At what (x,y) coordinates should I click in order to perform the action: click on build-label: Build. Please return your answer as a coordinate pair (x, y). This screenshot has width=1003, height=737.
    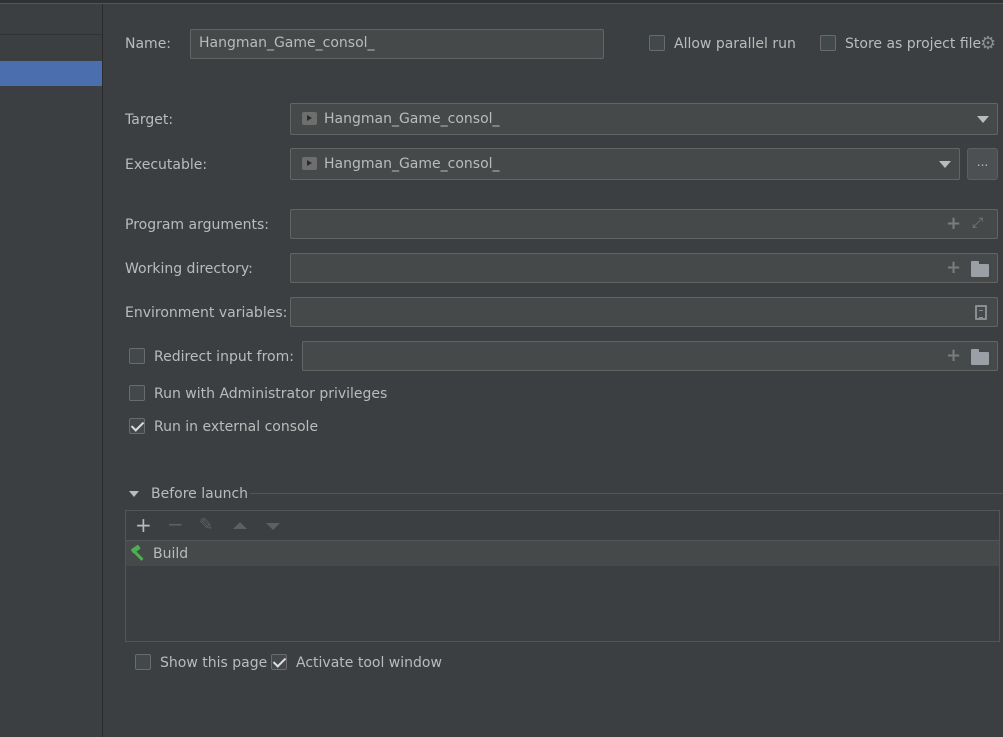
    Looking at the image, I should click on (171, 554).